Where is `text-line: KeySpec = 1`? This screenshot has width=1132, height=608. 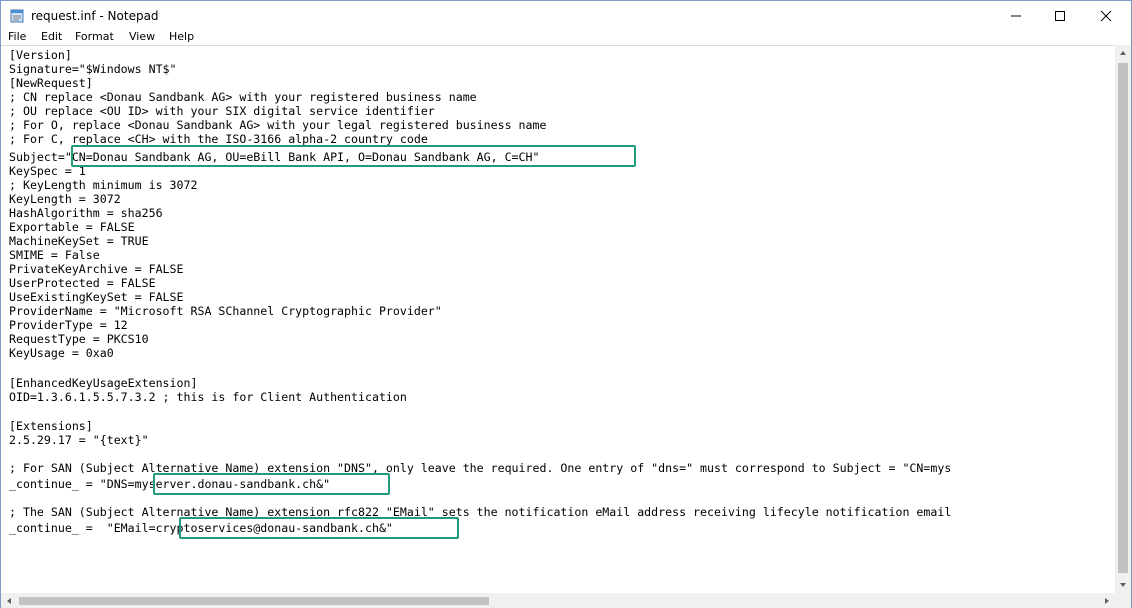
text-line: KeySpec = 1 is located at coordinates (47, 171).